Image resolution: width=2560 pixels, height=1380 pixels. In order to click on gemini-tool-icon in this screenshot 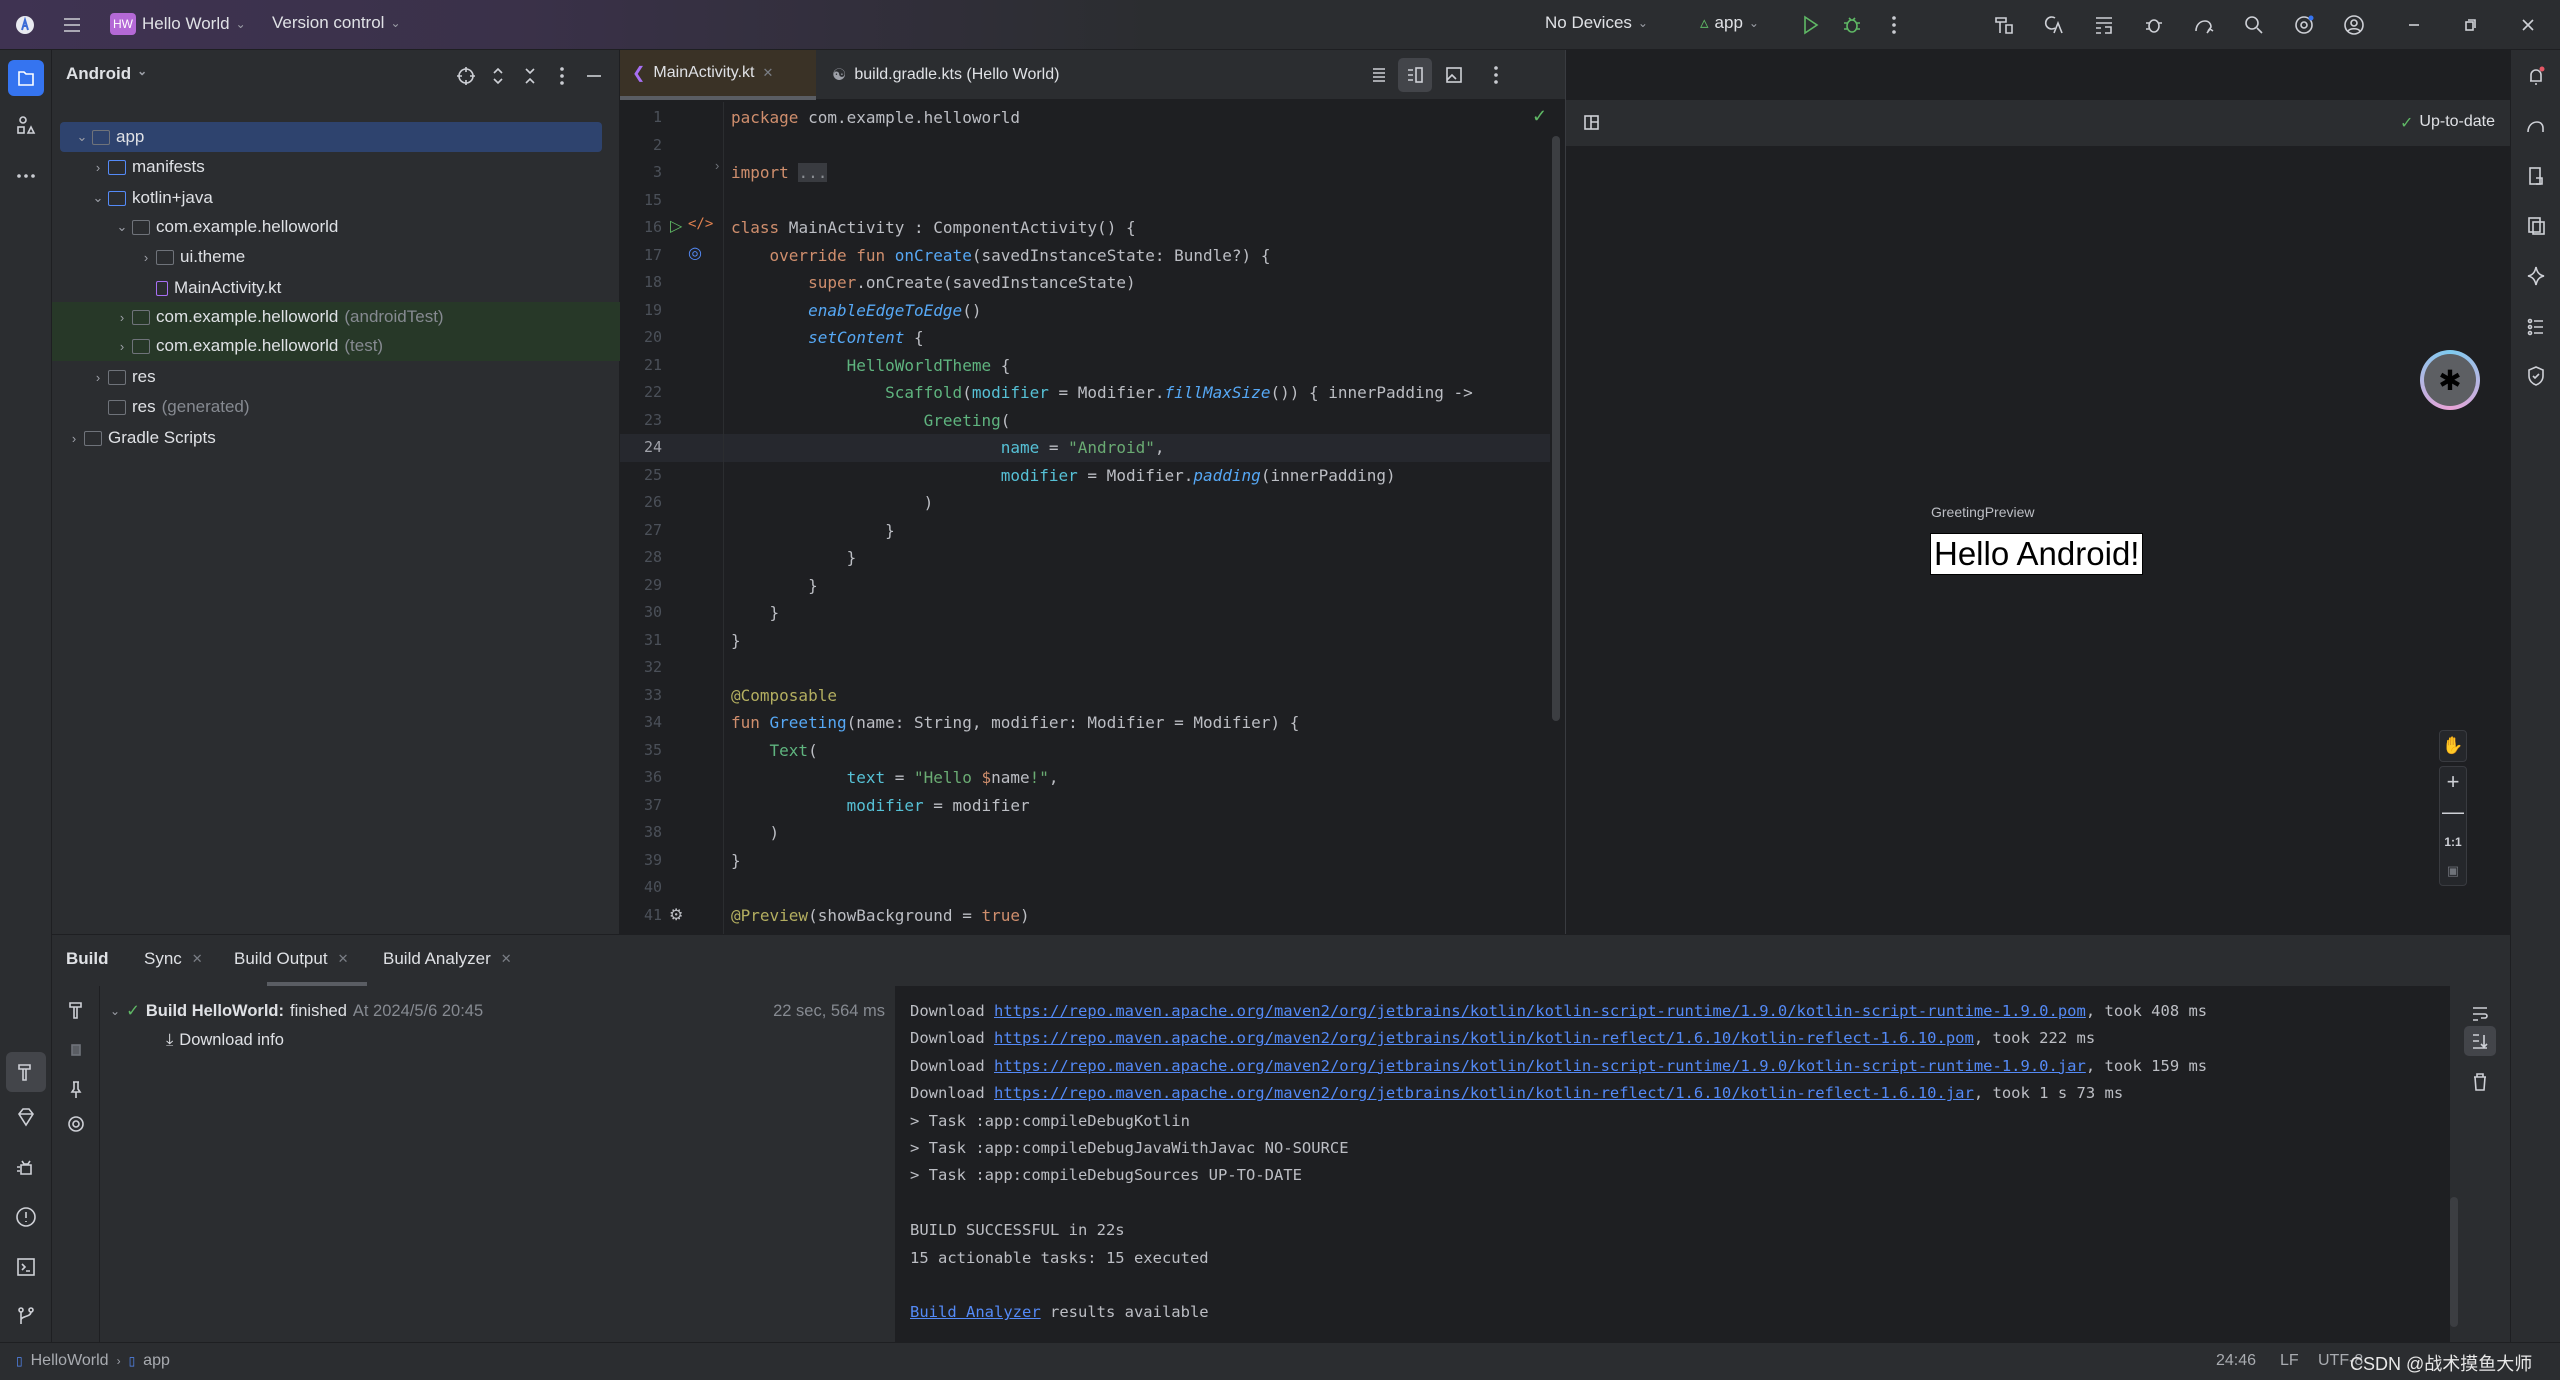, I will do `click(2536, 276)`.